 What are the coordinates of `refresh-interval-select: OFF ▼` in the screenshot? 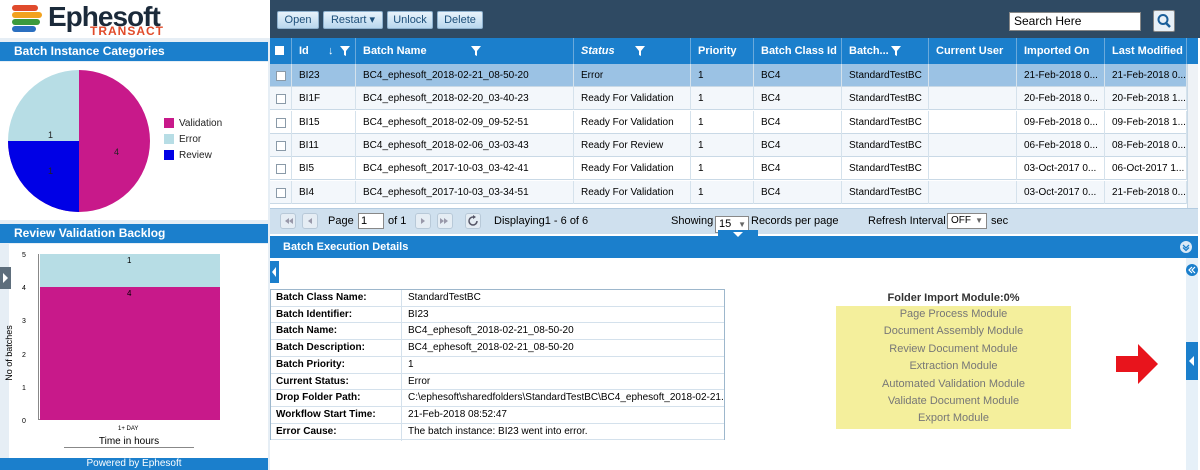 It's located at (967, 221).